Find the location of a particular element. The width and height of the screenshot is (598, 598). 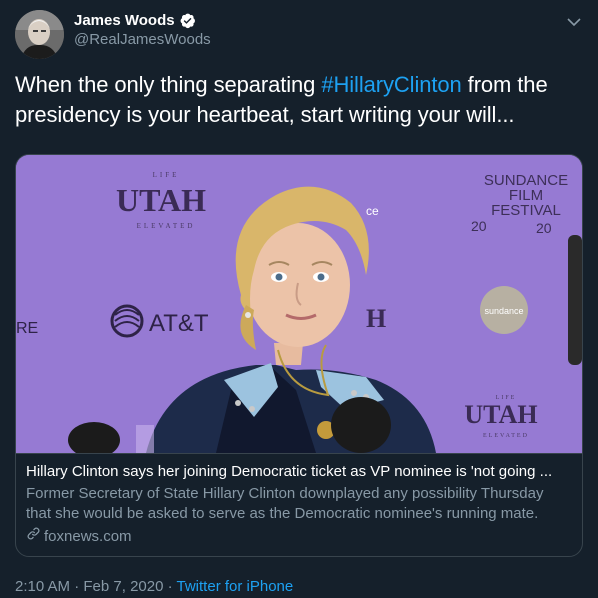

backdrop-sundance-year-left: 20 is located at coordinates (479, 226).